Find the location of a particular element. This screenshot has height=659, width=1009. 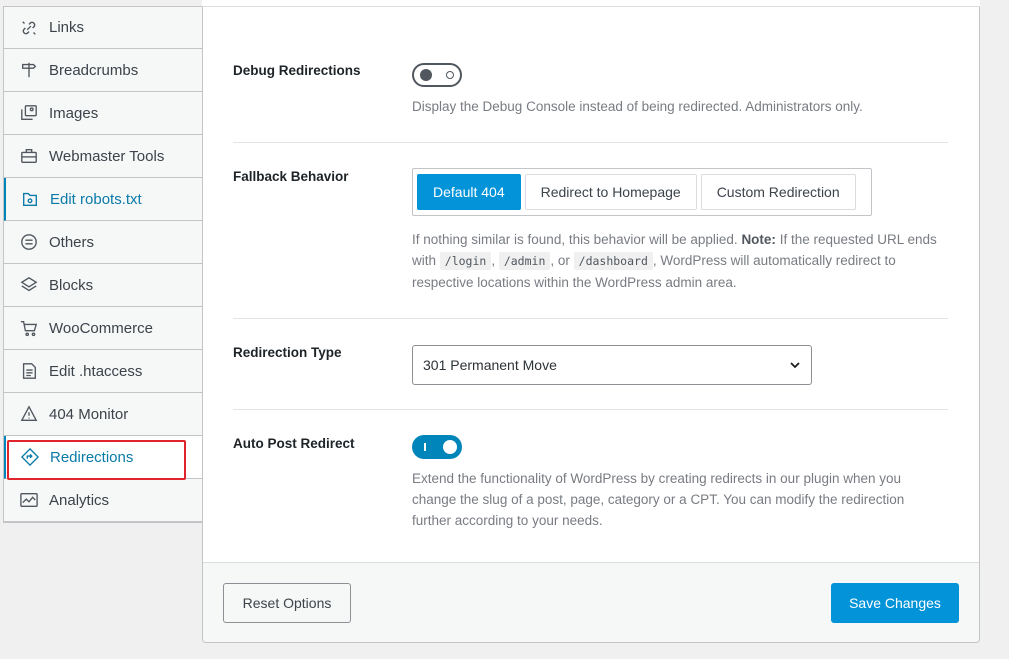

fallback-default-404-button: Default 404 is located at coordinates (469, 192).